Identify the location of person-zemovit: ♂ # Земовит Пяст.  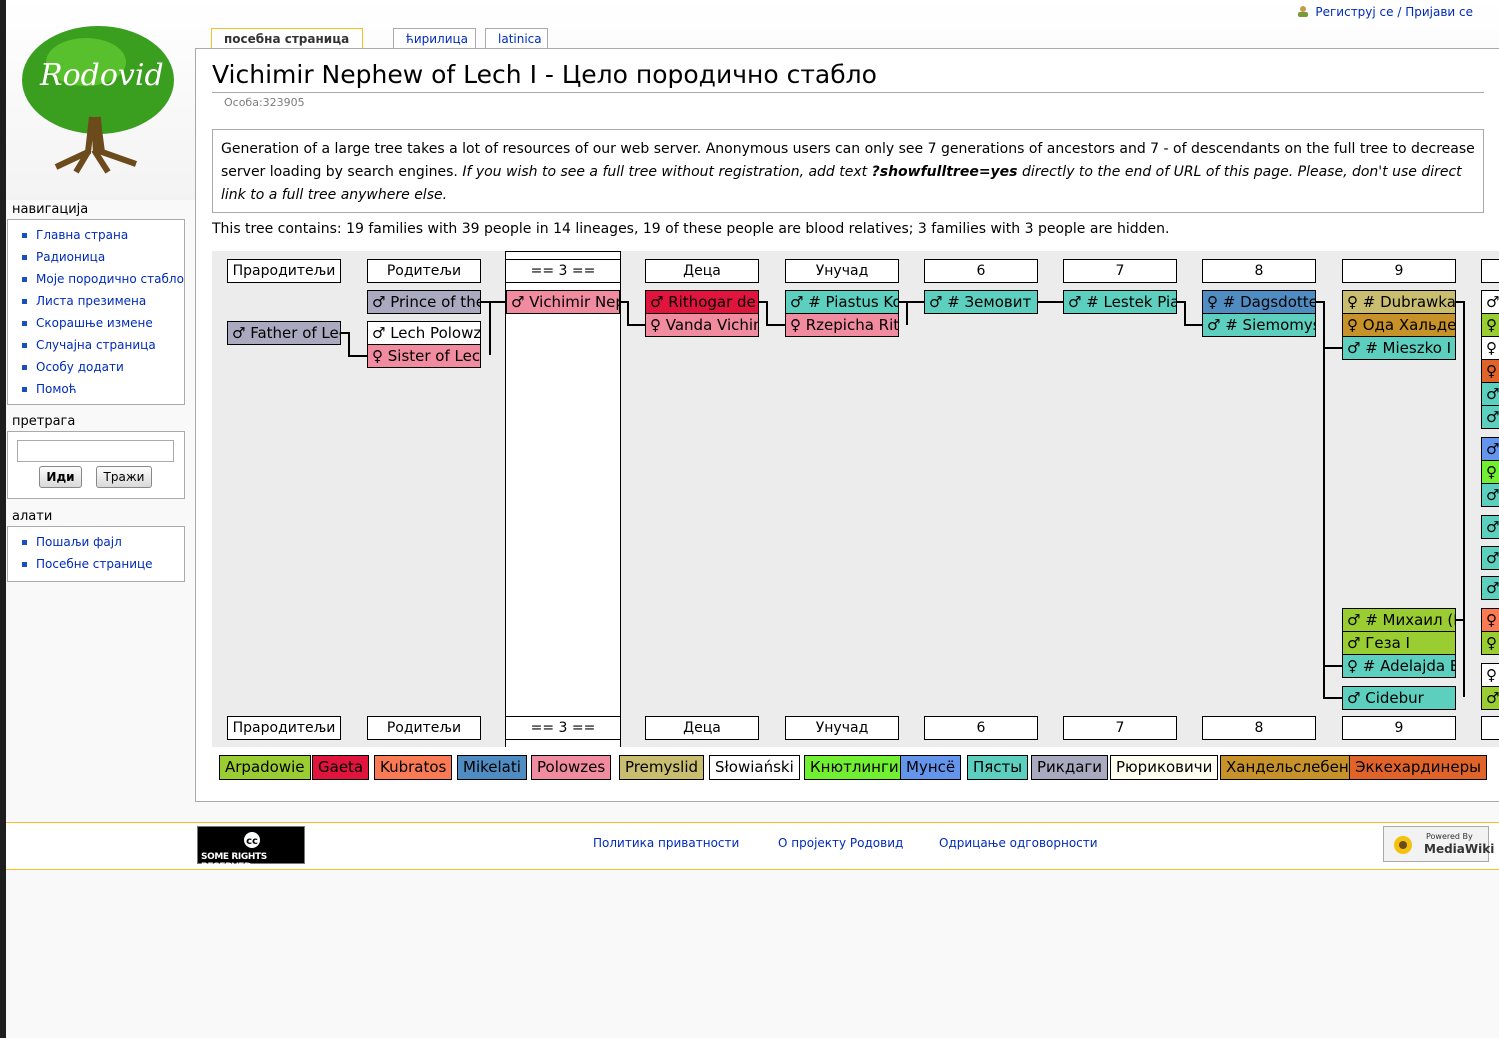
(981, 302).